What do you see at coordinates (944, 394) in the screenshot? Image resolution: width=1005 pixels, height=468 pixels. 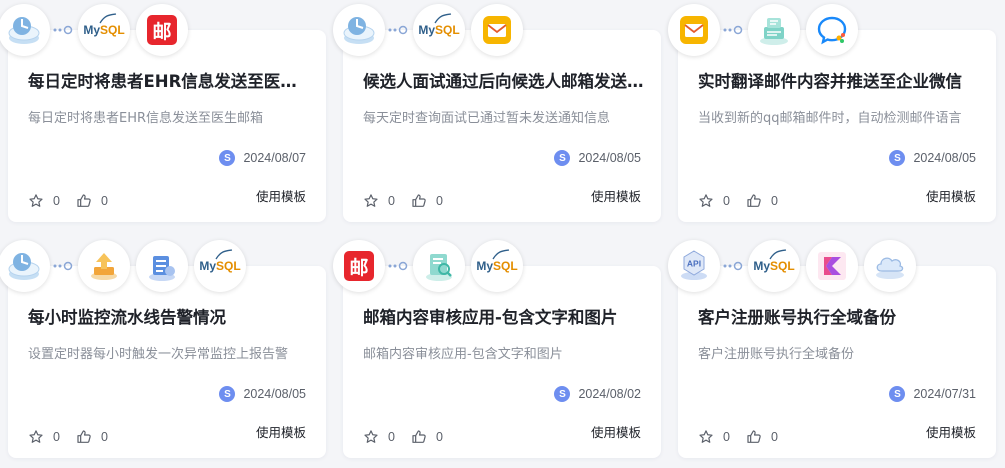 I see `card-date: 2024/07/31` at bounding box center [944, 394].